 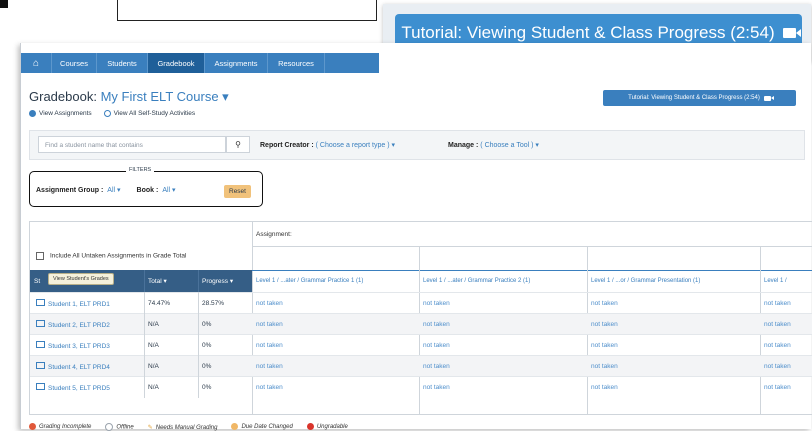 What do you see at coordinates (267, 427) in the screenshot?
I see `legend-label: Due Date Changed` at bounding box center [267, 427].